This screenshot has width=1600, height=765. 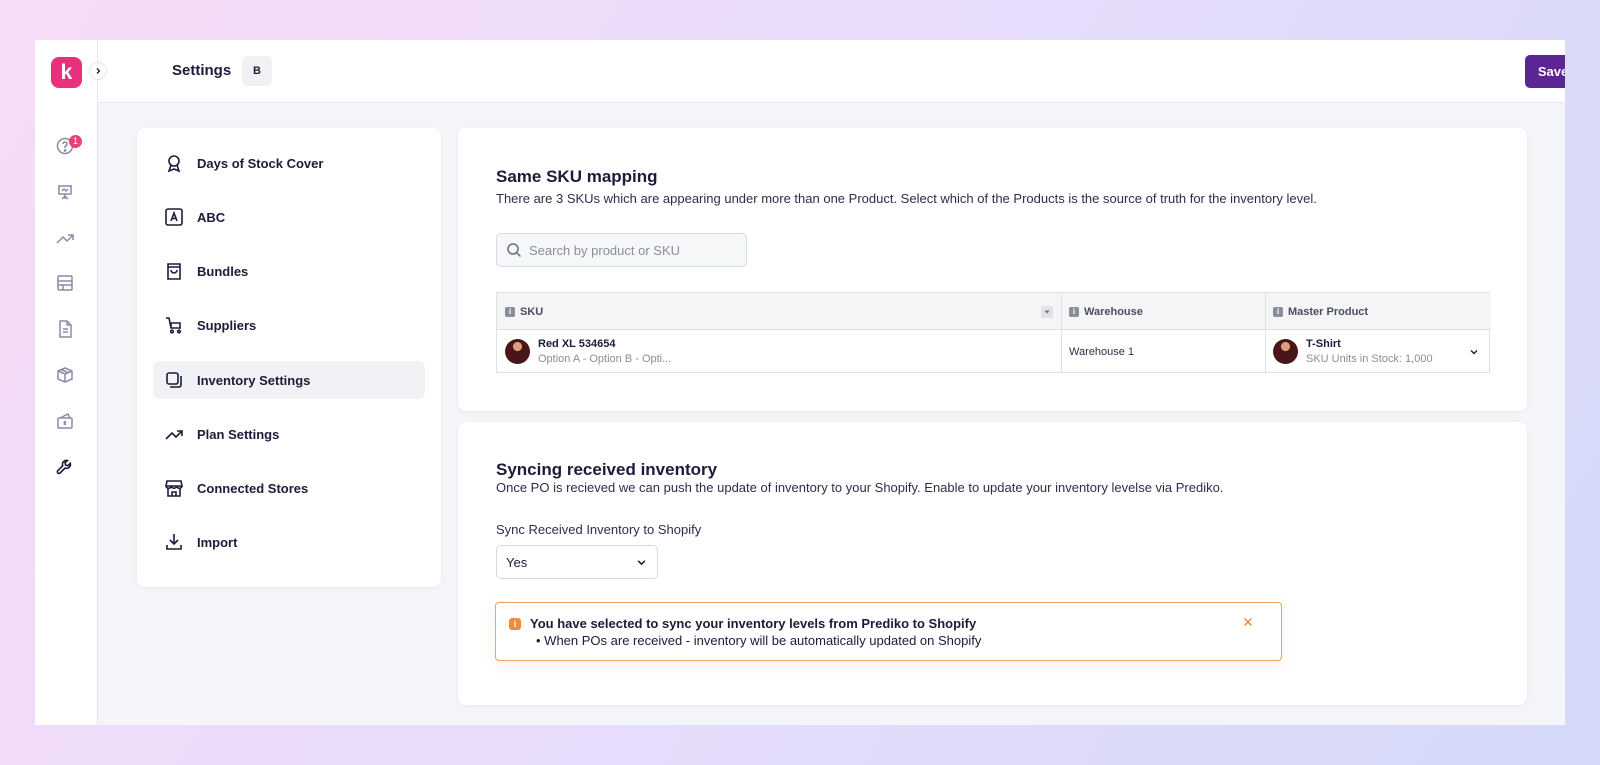 I want to click on sort-dropdown-button, so click(x=1048, y=311).